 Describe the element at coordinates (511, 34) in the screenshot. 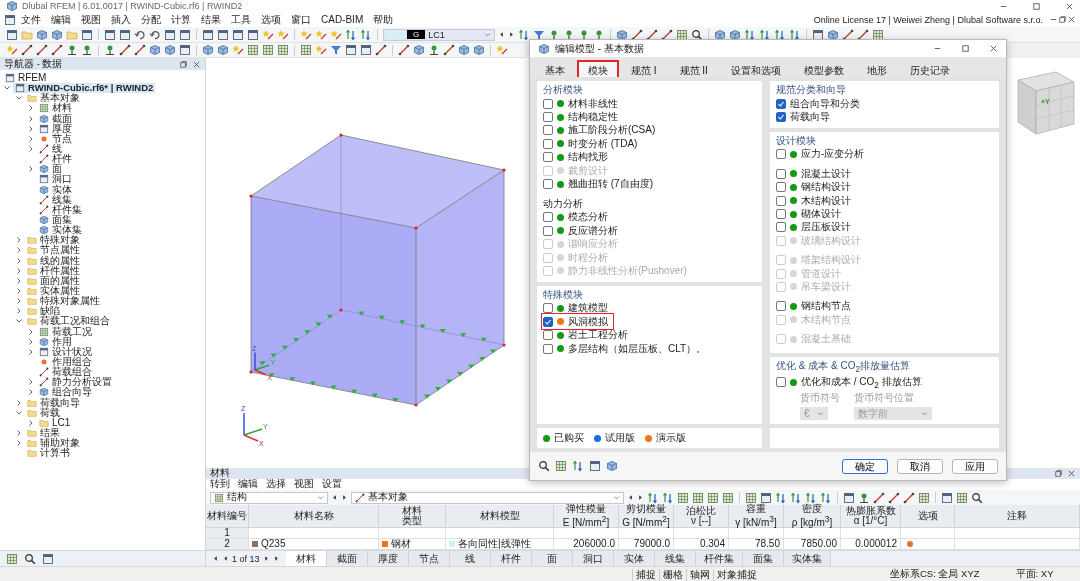

I see `triangle-right-icon` at that location.